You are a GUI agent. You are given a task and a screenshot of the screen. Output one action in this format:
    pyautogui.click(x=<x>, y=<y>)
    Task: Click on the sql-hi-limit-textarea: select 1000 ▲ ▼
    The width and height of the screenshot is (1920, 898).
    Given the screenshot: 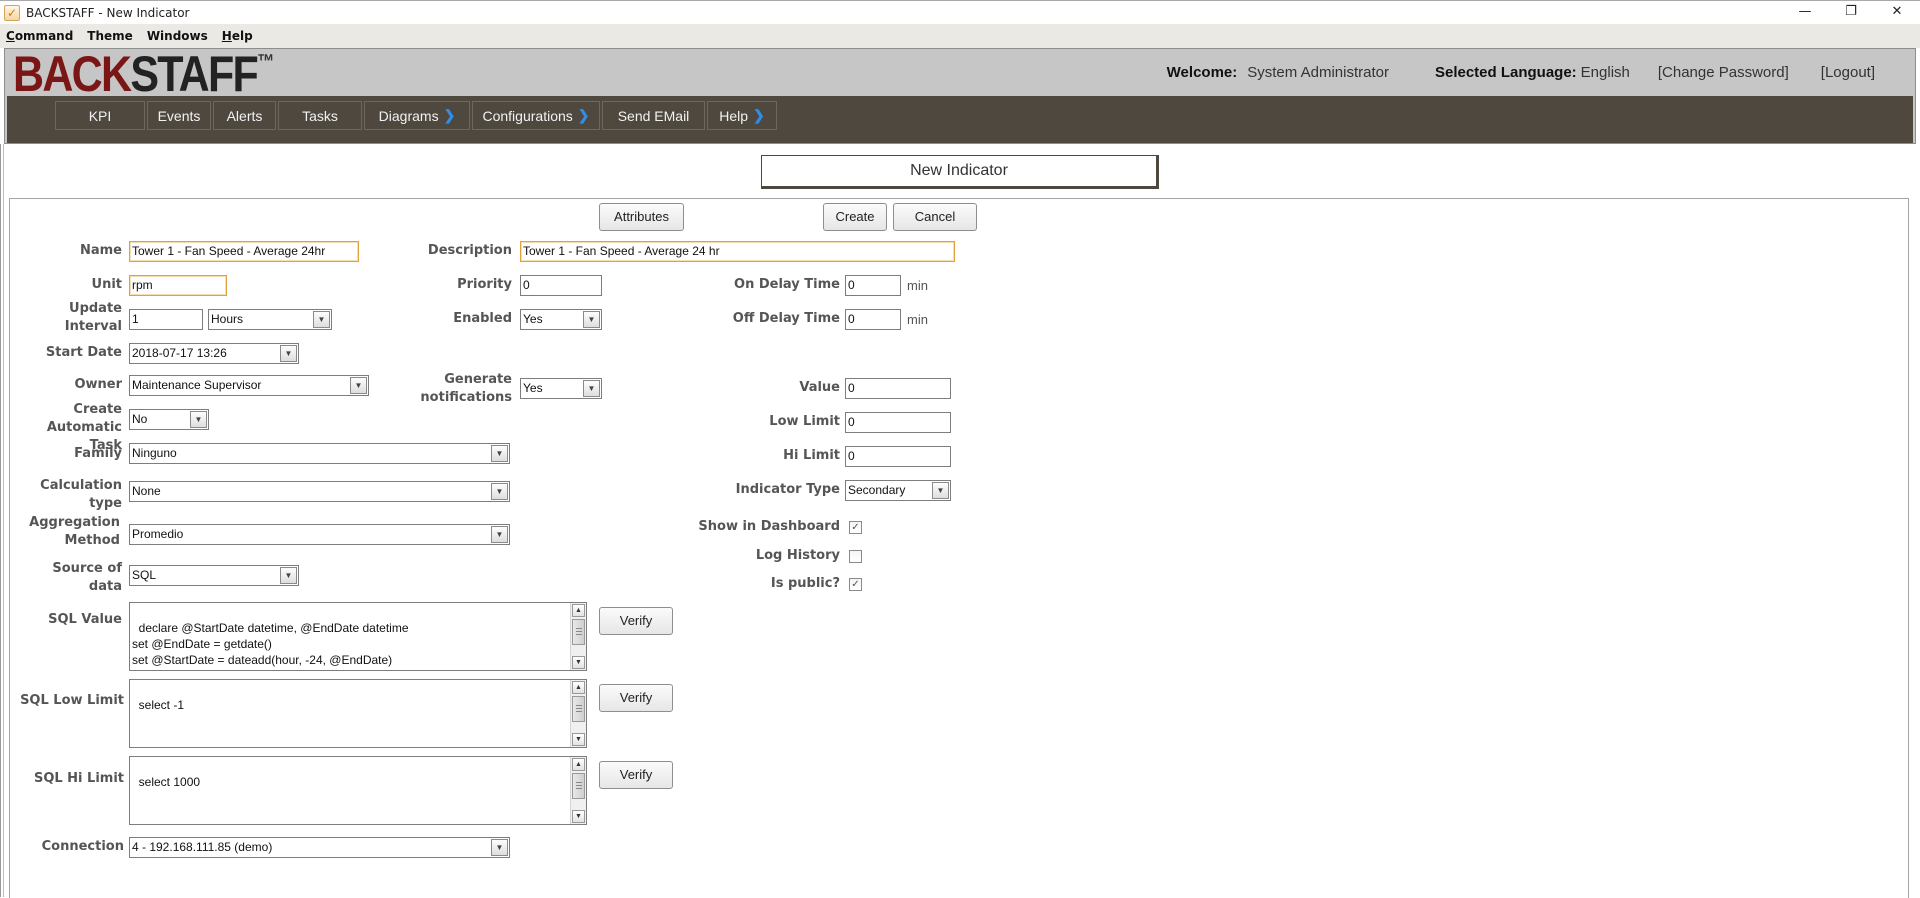 What is the action you would take?
    pyautogui.click(x=358, y=790)
    